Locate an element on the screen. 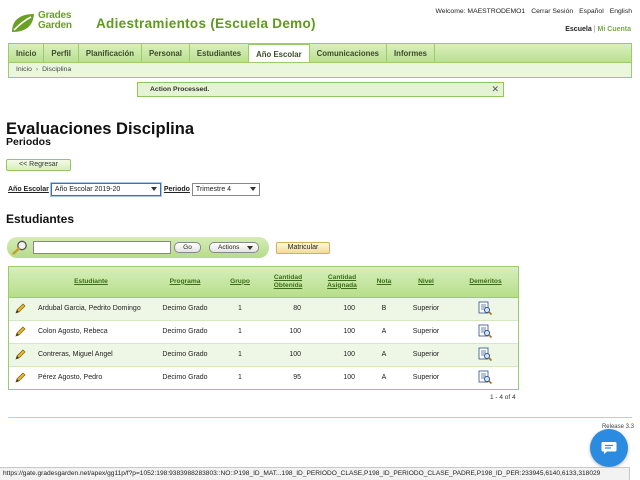  tab-informes: Informes is located at coordinates (411, 53).